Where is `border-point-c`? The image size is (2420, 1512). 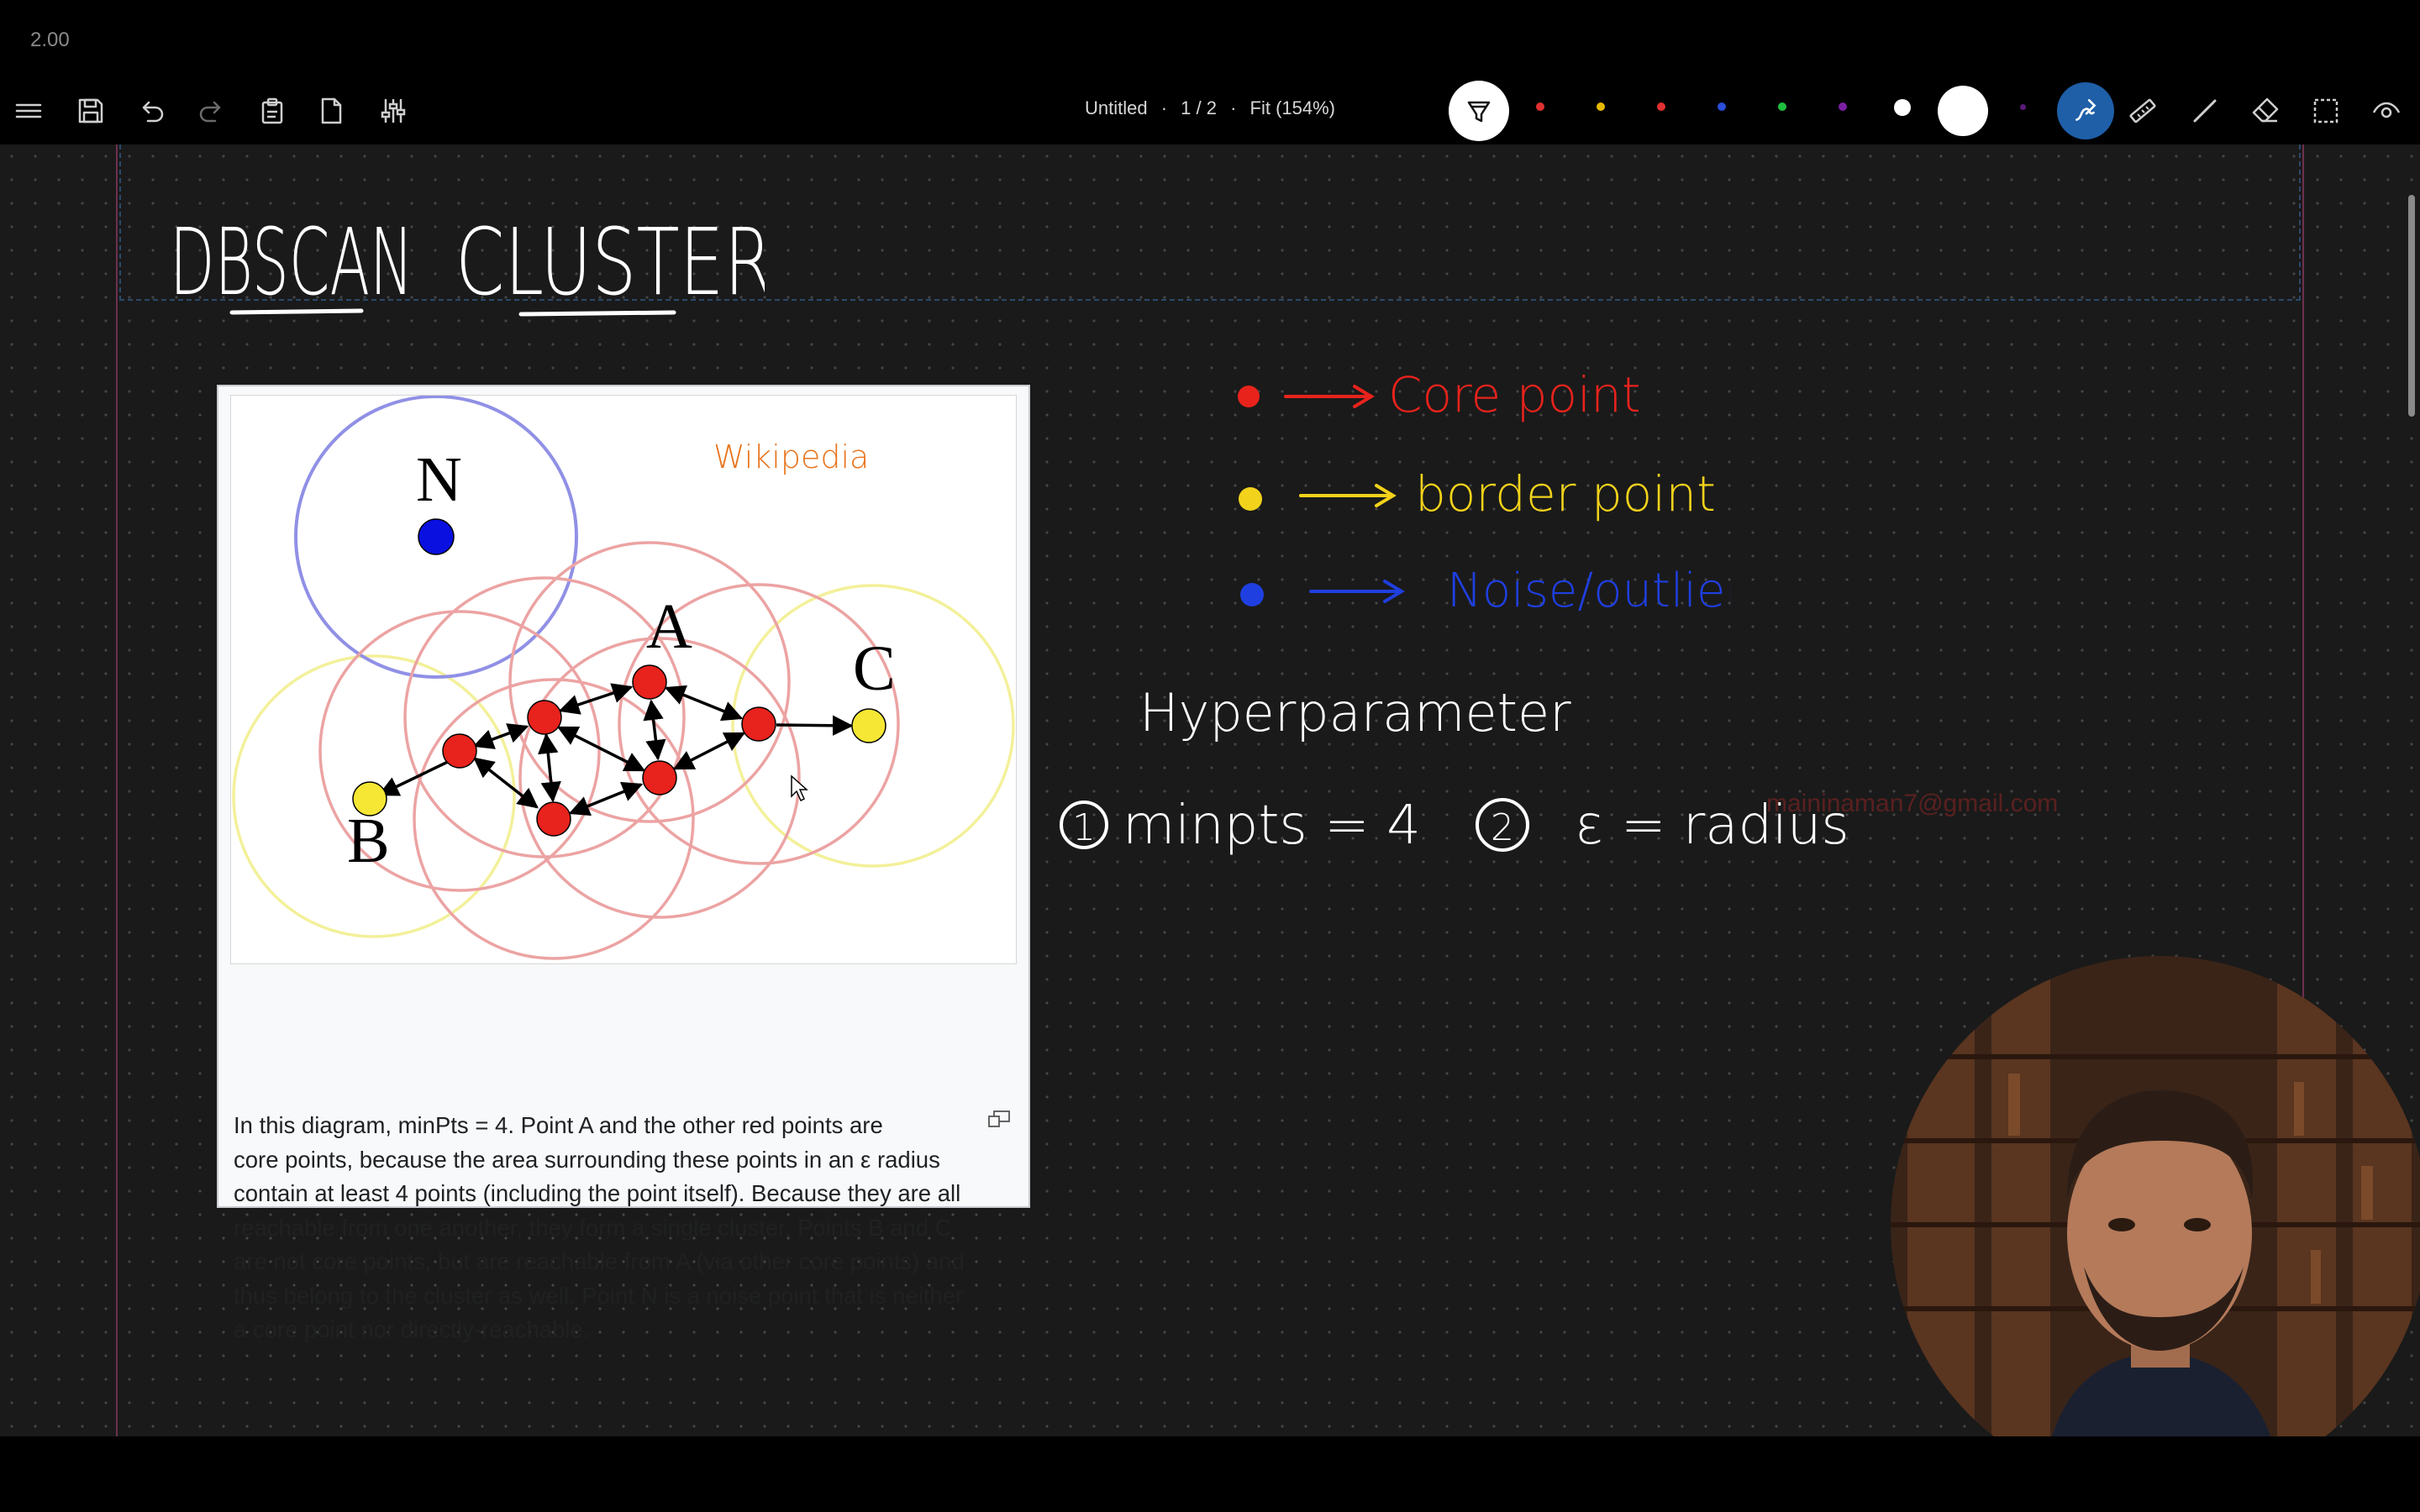
border-point-c is located at coordinates (869, 725).